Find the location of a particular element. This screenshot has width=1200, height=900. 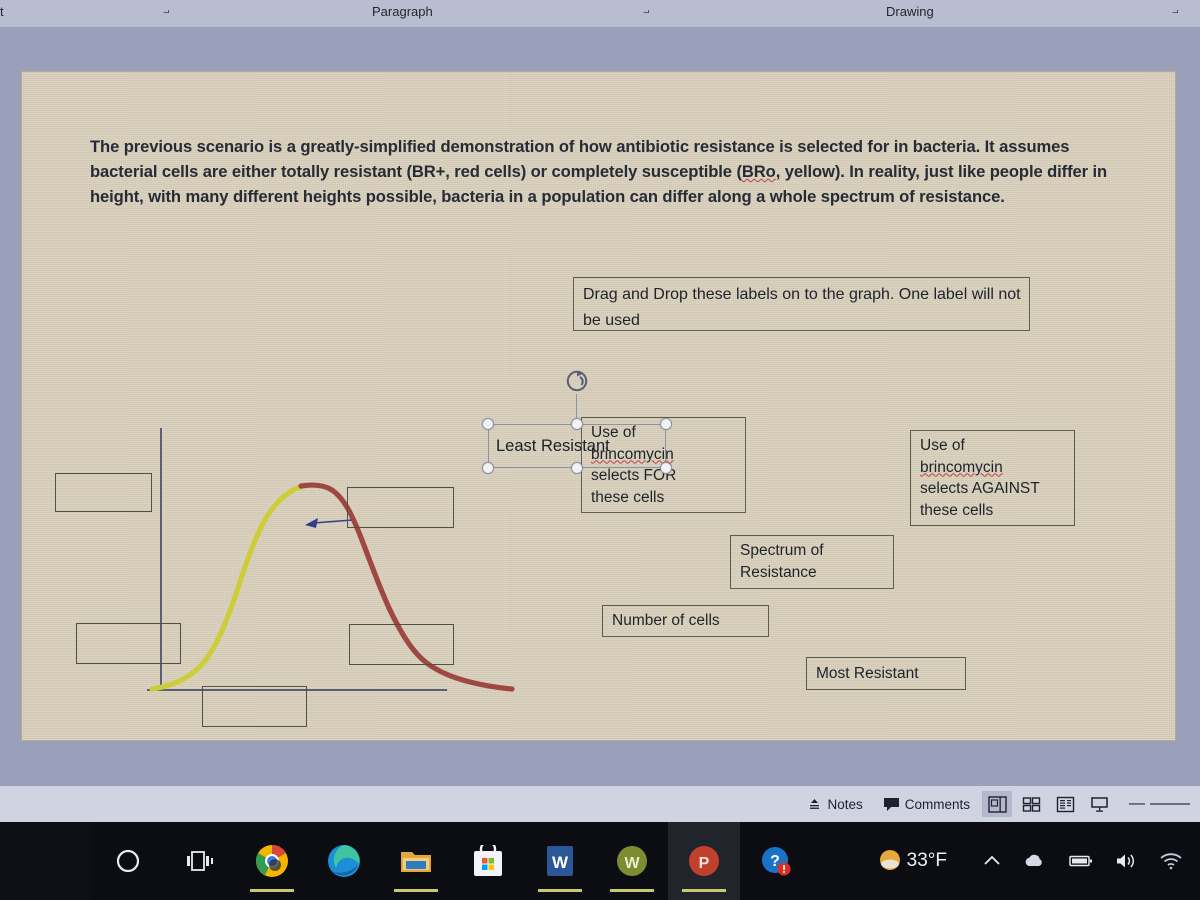

drop-box-arrow-target is located at coordinates (400, 507).